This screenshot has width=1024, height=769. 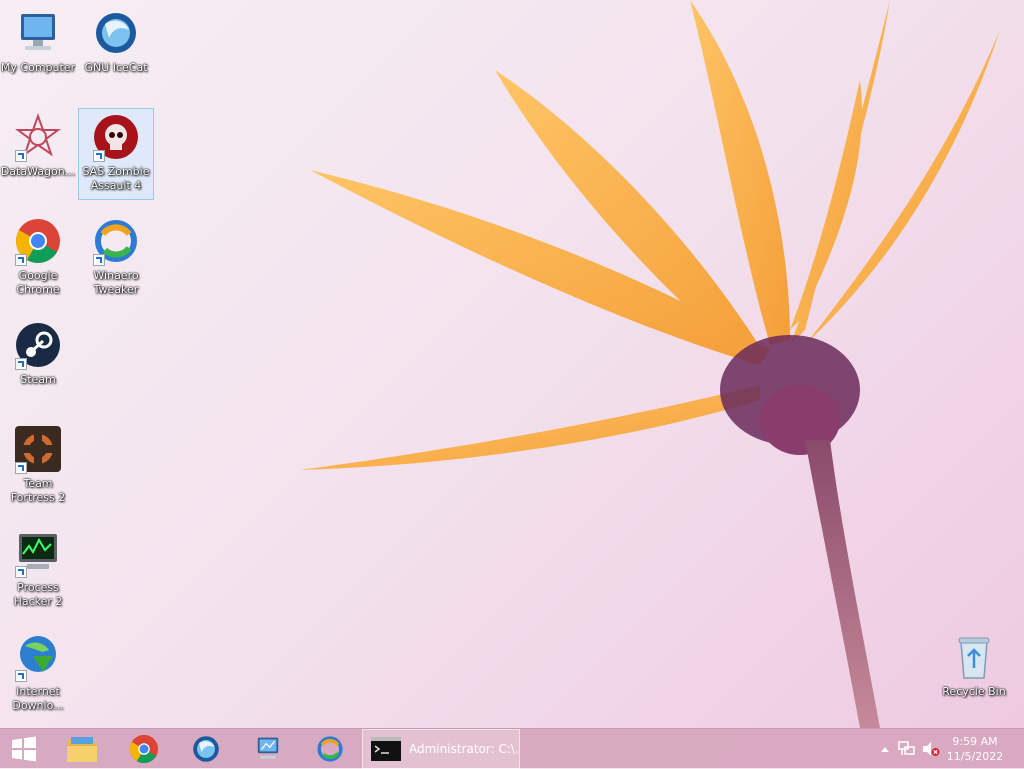 I want to click on desktop-icon-sas-zombie-assault: SAS Zombie Assault 4, so click(x=116, y=154).